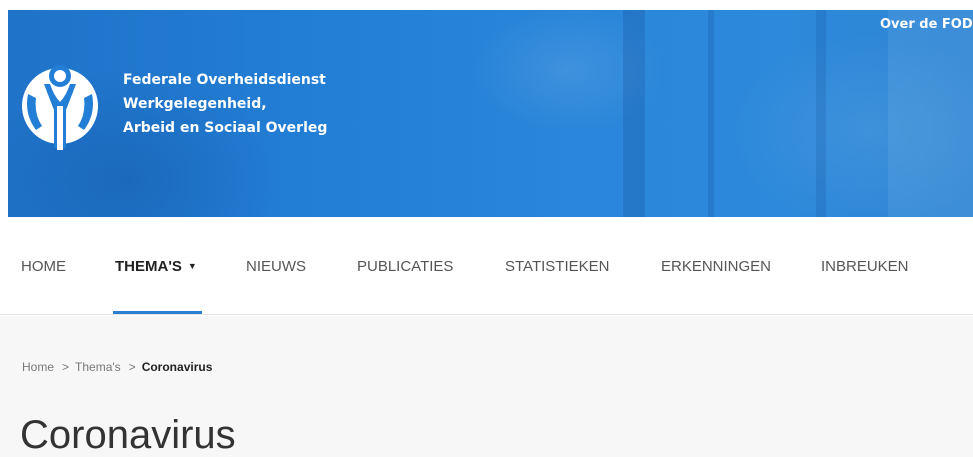 This screenshot has width=973, height=457. I want to click on breadcrumb: Home > Thema's > Coronavirus, so click(117, 367).